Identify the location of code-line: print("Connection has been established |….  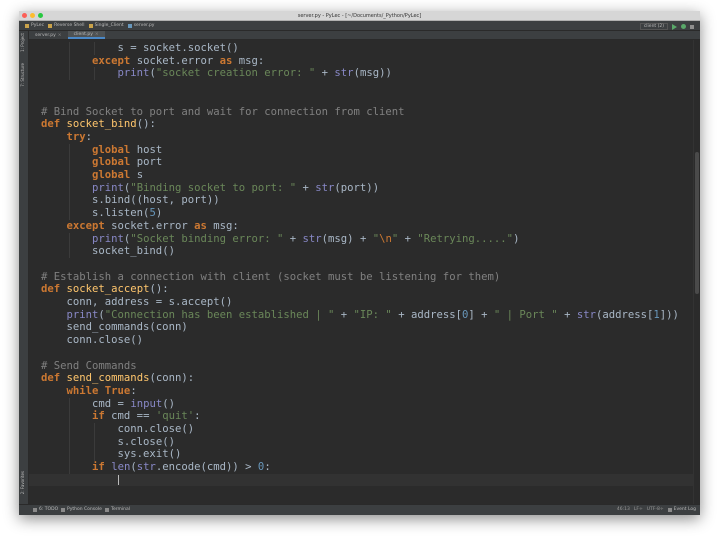
(360, 315).